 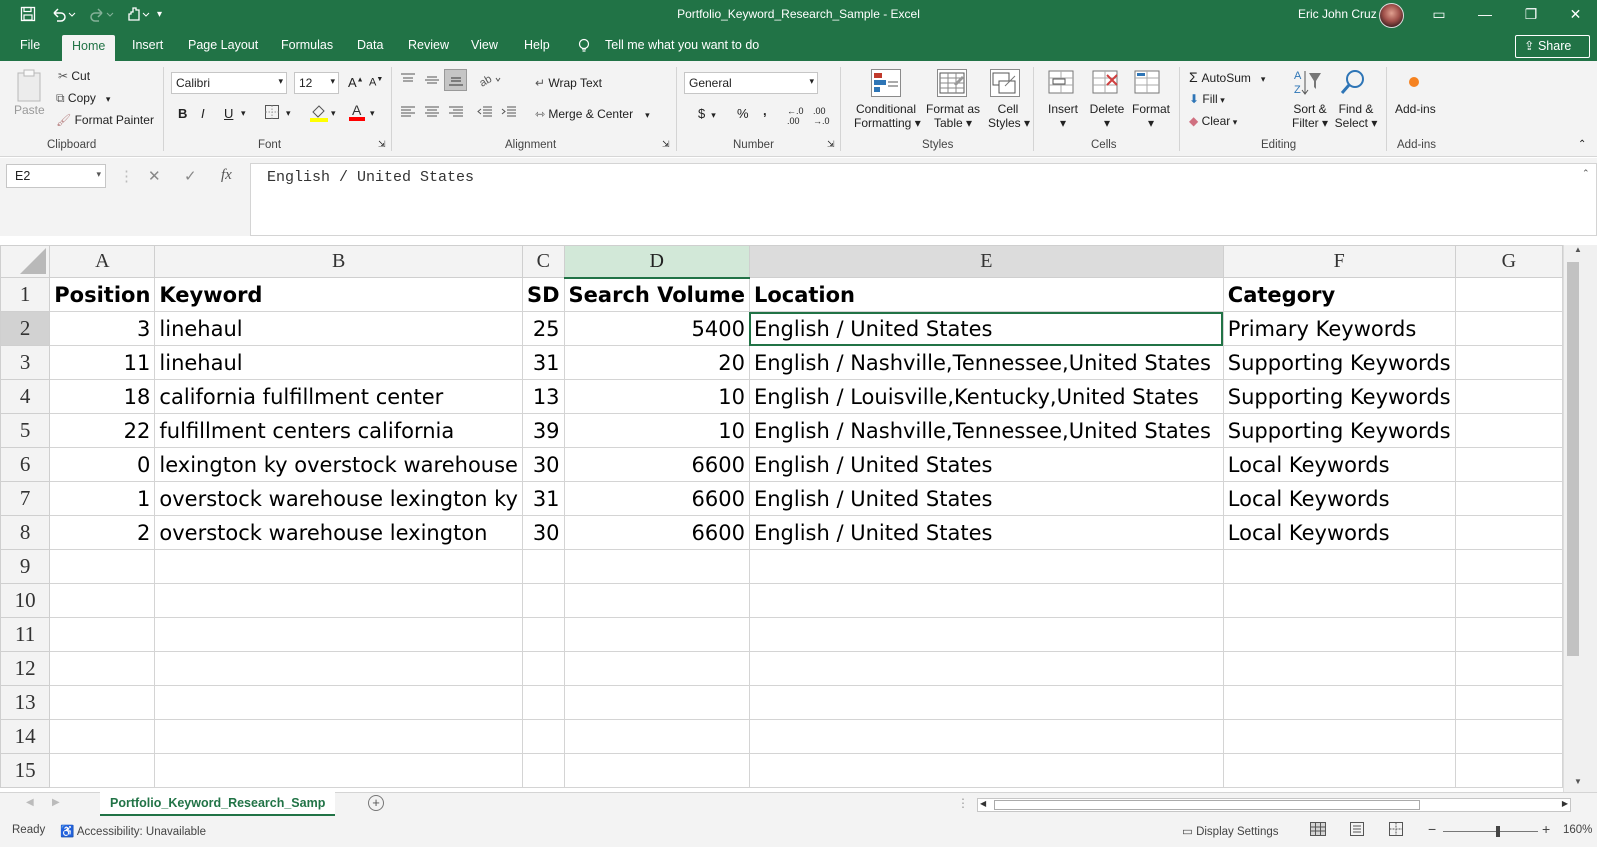 What do you see at coordinates (102, 294) in the screenshot?
I see `cell-header-position: Position` at bounding box center [102, 294].